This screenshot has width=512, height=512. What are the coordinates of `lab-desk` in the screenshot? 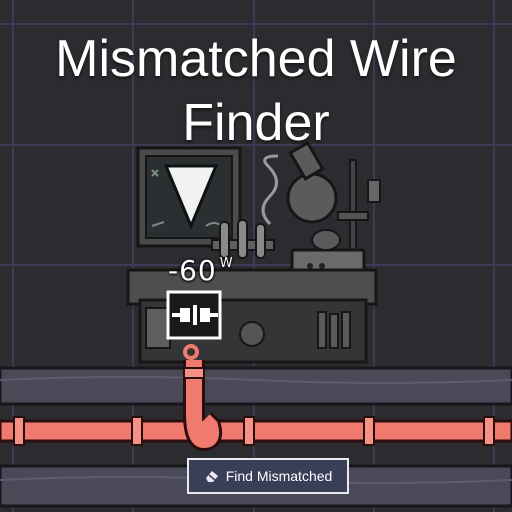 It's located at (252, 316).